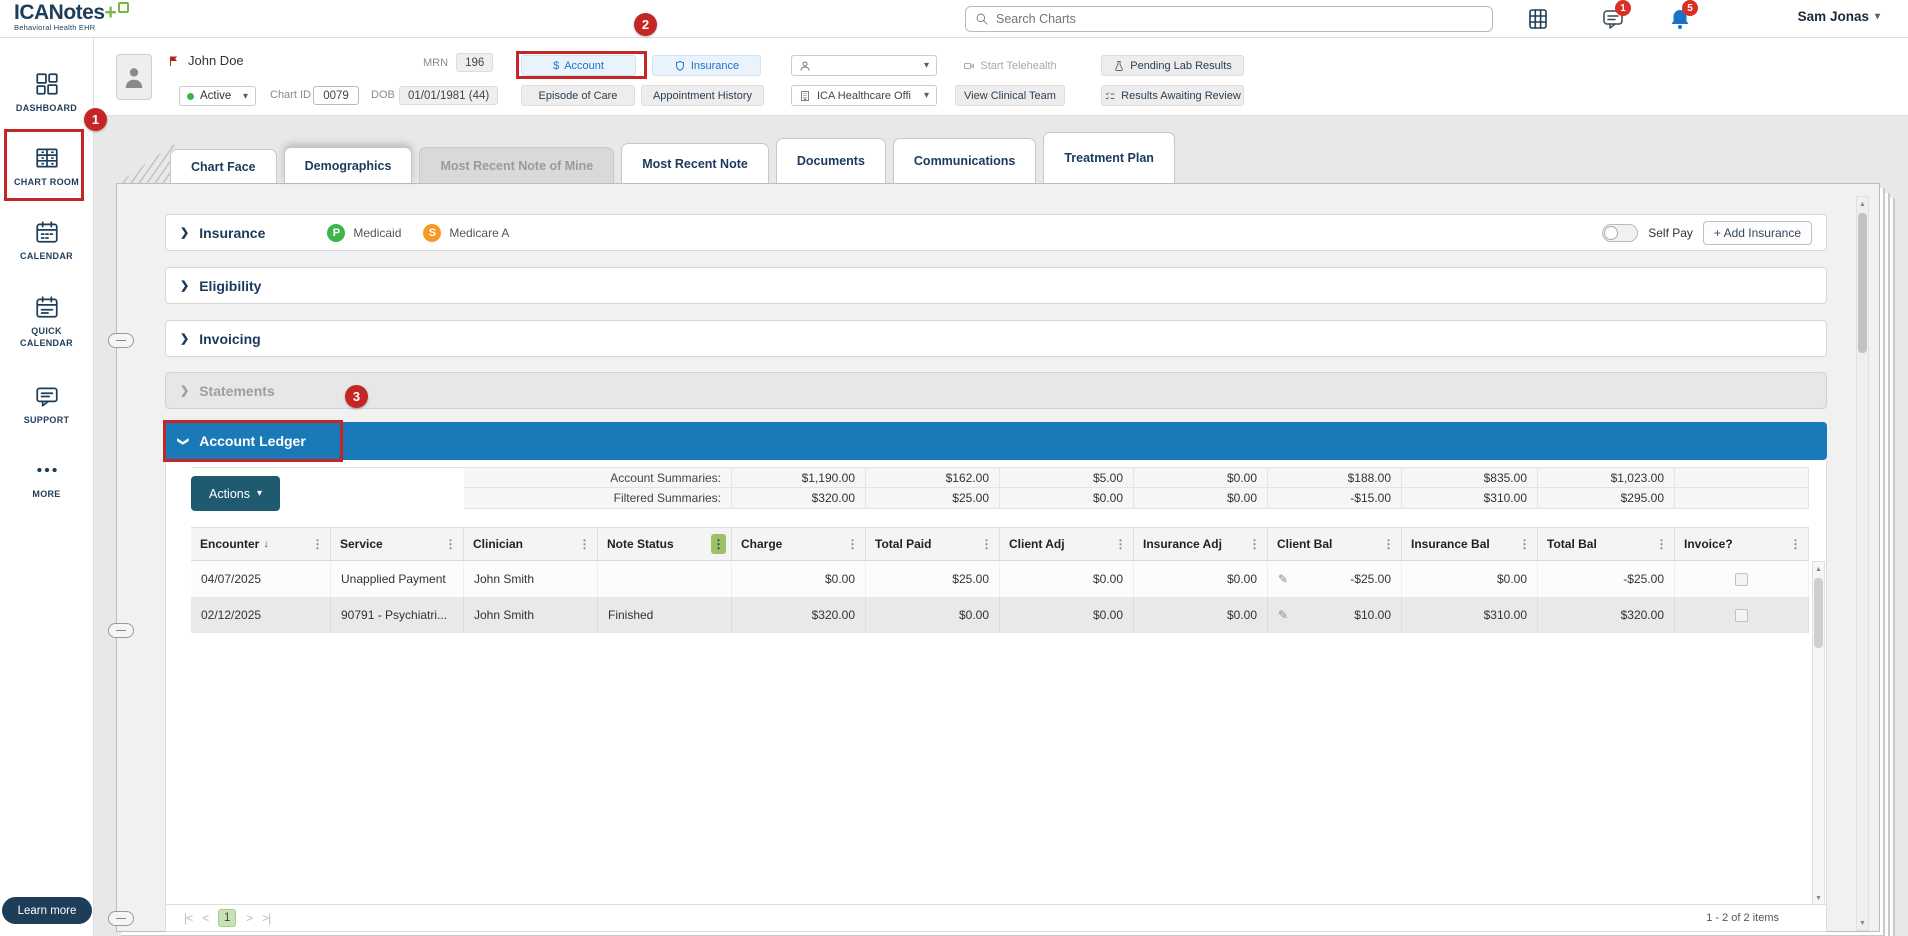 The width and height of the screenshot is (1908, 936). What do you see at coordinates (134, 77) in the screenshot?
I see `patient-avatar` at bounding box center [134, 77].